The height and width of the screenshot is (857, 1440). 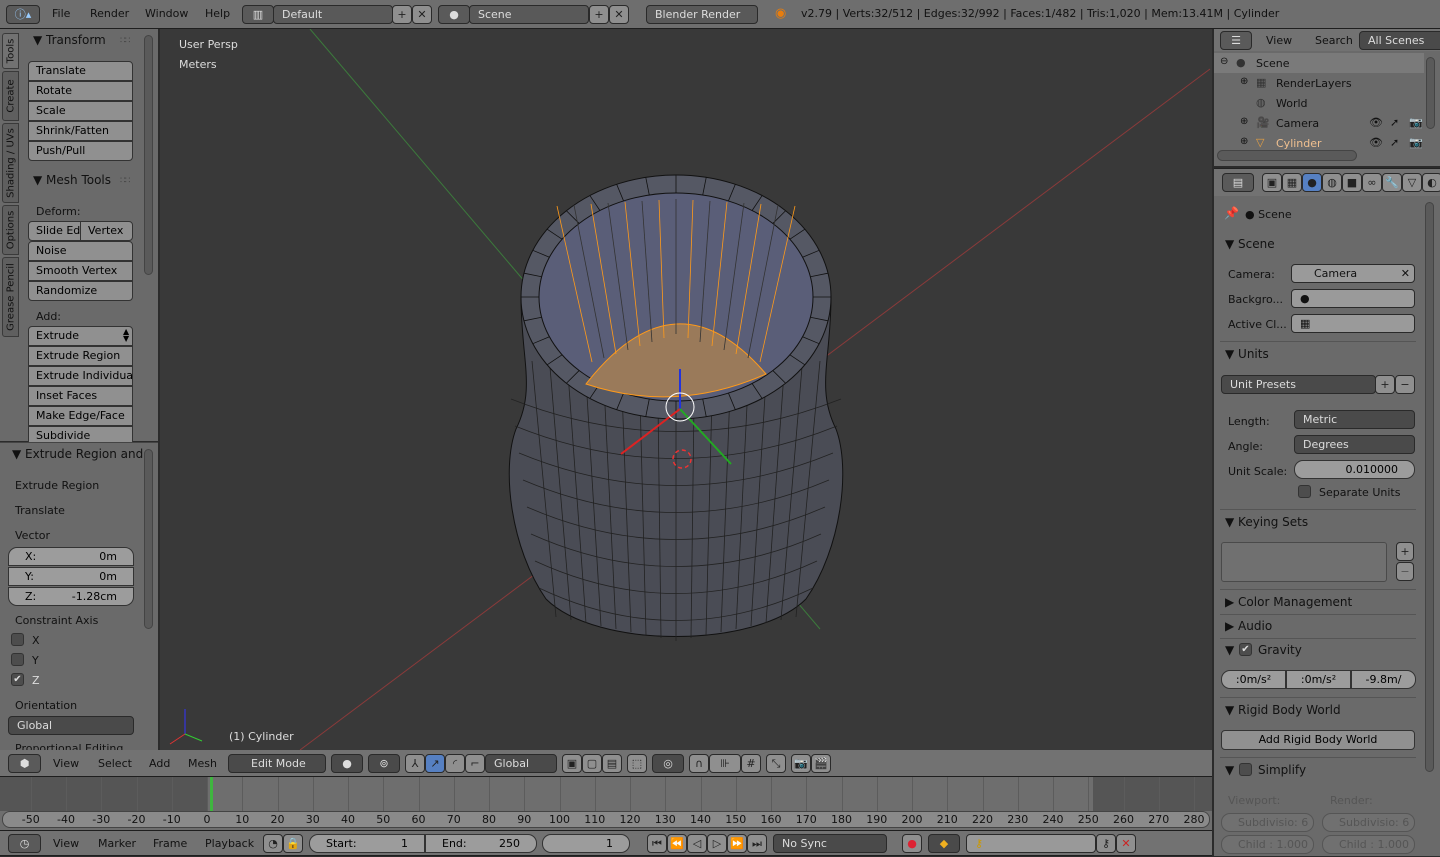 I want to click on menu-view: View, so click(x=66, y=763).